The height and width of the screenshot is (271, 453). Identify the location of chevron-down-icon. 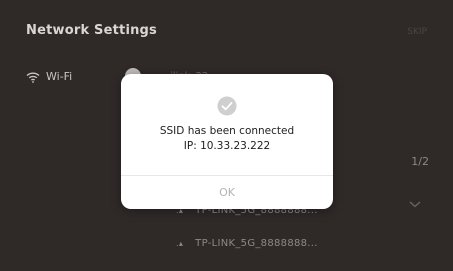
(415, 202).